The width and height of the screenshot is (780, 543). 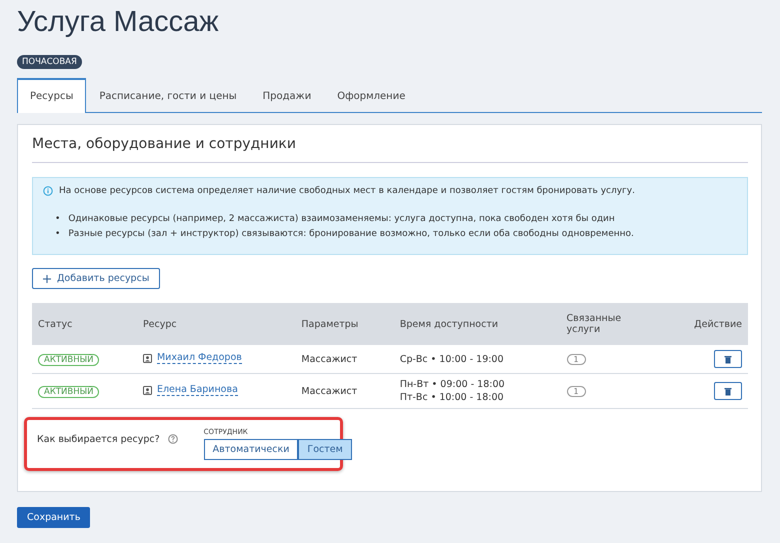 I want to click on column-header: Ресурс, so click(x=216, y=324).